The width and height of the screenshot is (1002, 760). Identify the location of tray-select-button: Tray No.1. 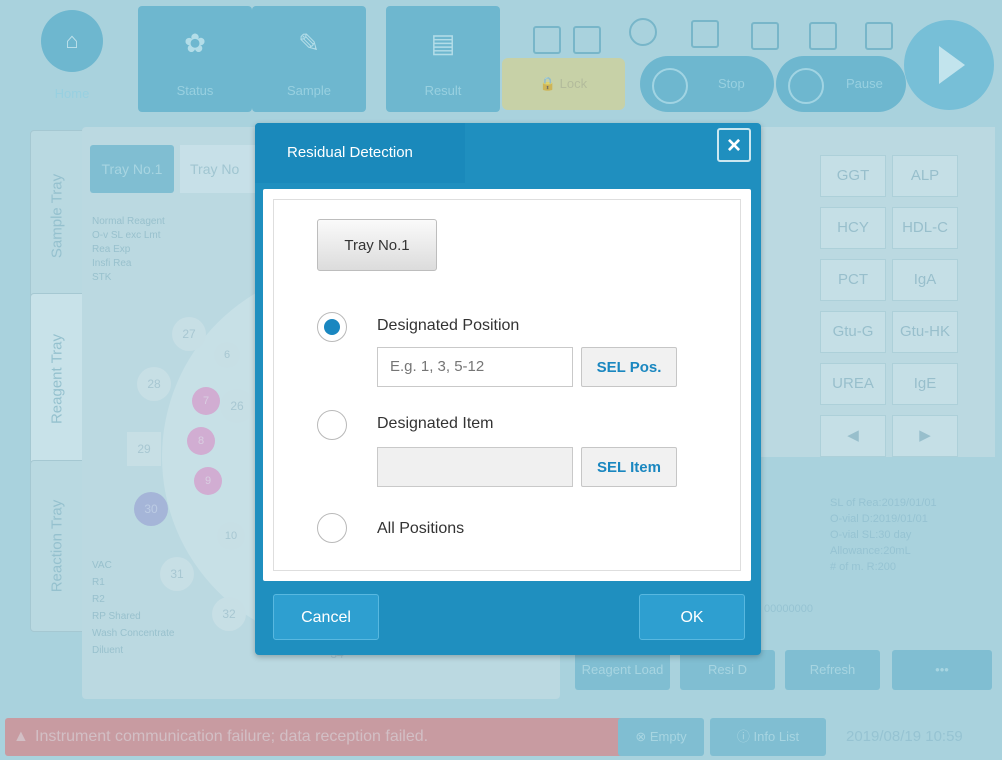
(377, 245).